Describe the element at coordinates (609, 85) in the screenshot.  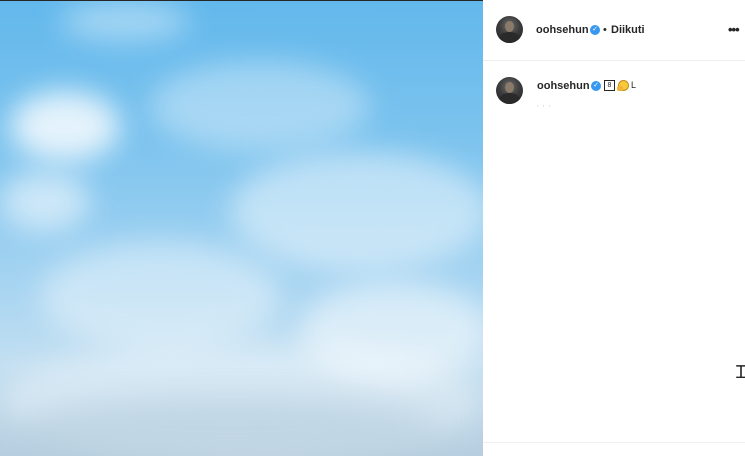
I see `caption-box-emoji: 8` at that location.